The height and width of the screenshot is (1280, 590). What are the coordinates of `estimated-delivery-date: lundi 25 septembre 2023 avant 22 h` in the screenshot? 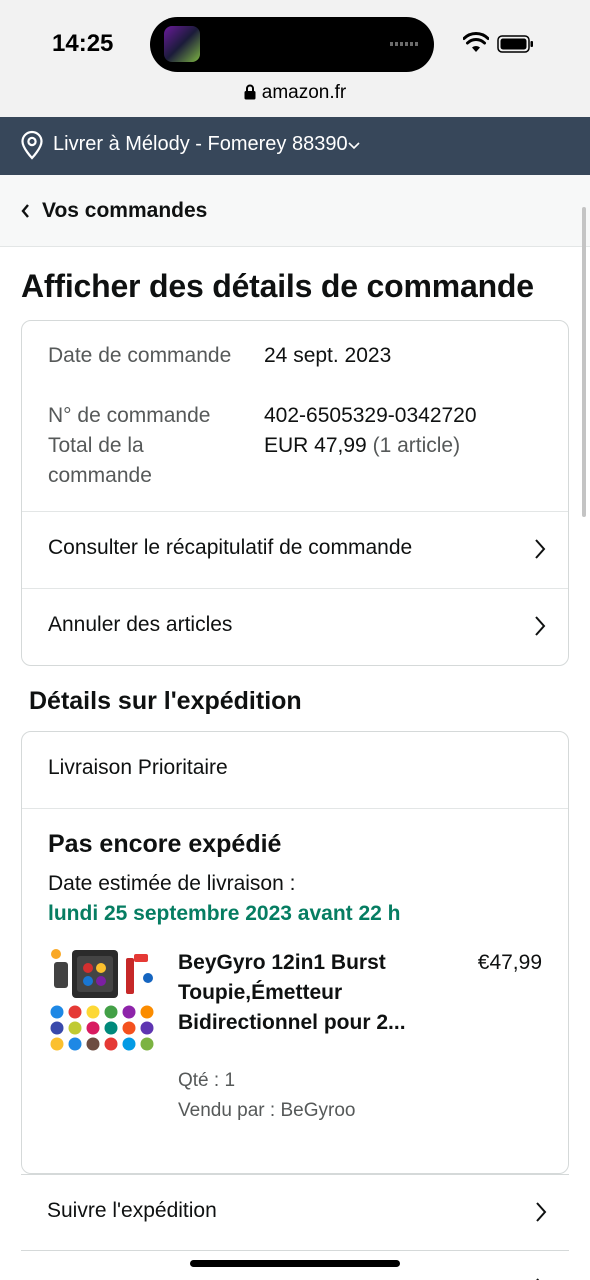 It's located at (224, 913).